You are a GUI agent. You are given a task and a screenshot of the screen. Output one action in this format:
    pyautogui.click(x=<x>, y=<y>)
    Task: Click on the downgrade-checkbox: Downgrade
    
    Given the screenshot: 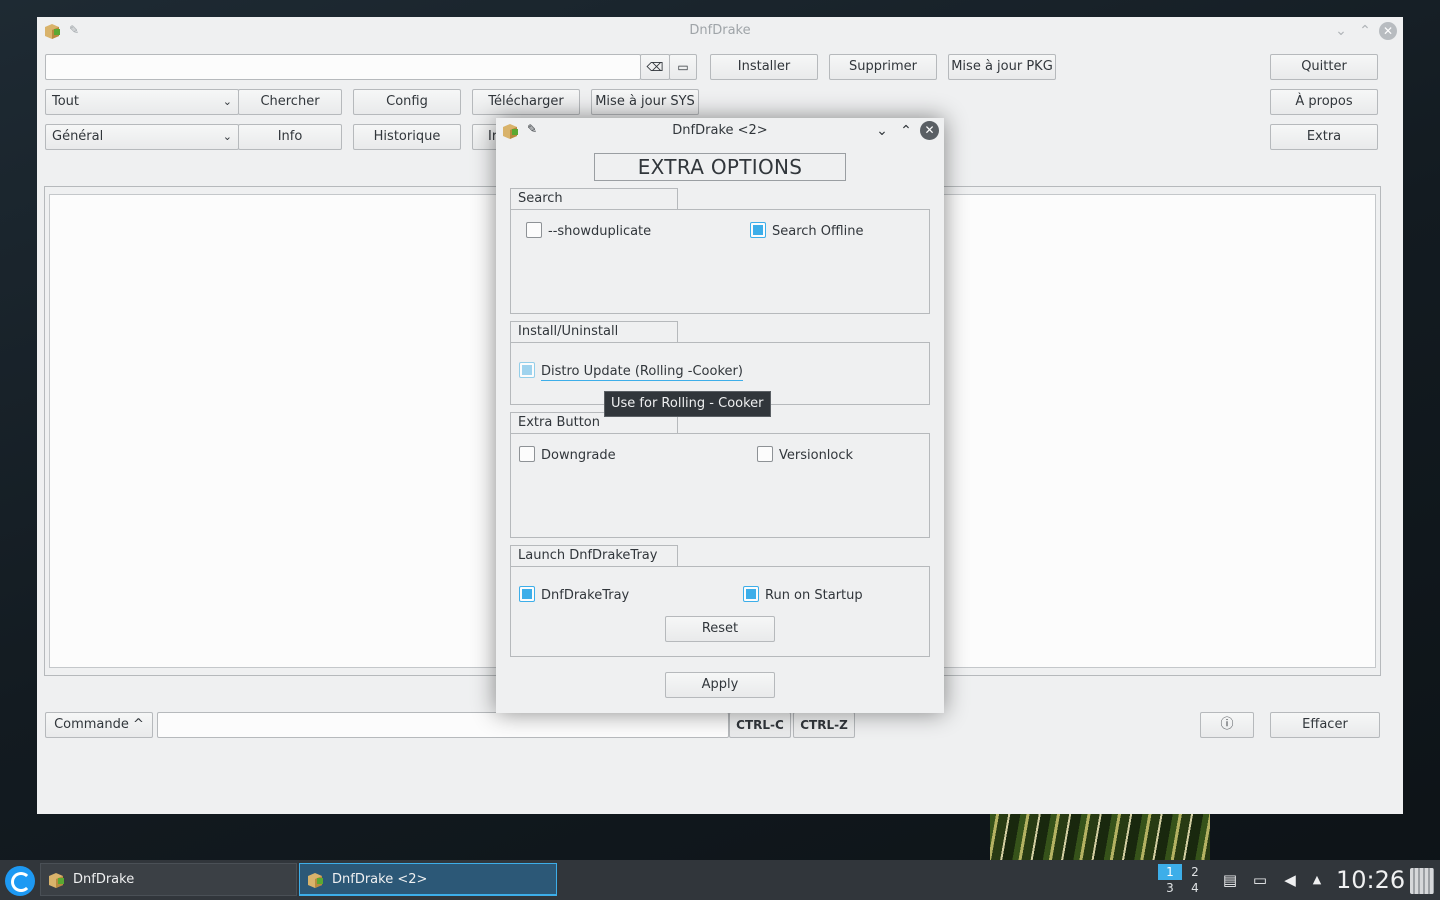 What is the action you would take?
    pyautogui.click(x=567, y=455)
    